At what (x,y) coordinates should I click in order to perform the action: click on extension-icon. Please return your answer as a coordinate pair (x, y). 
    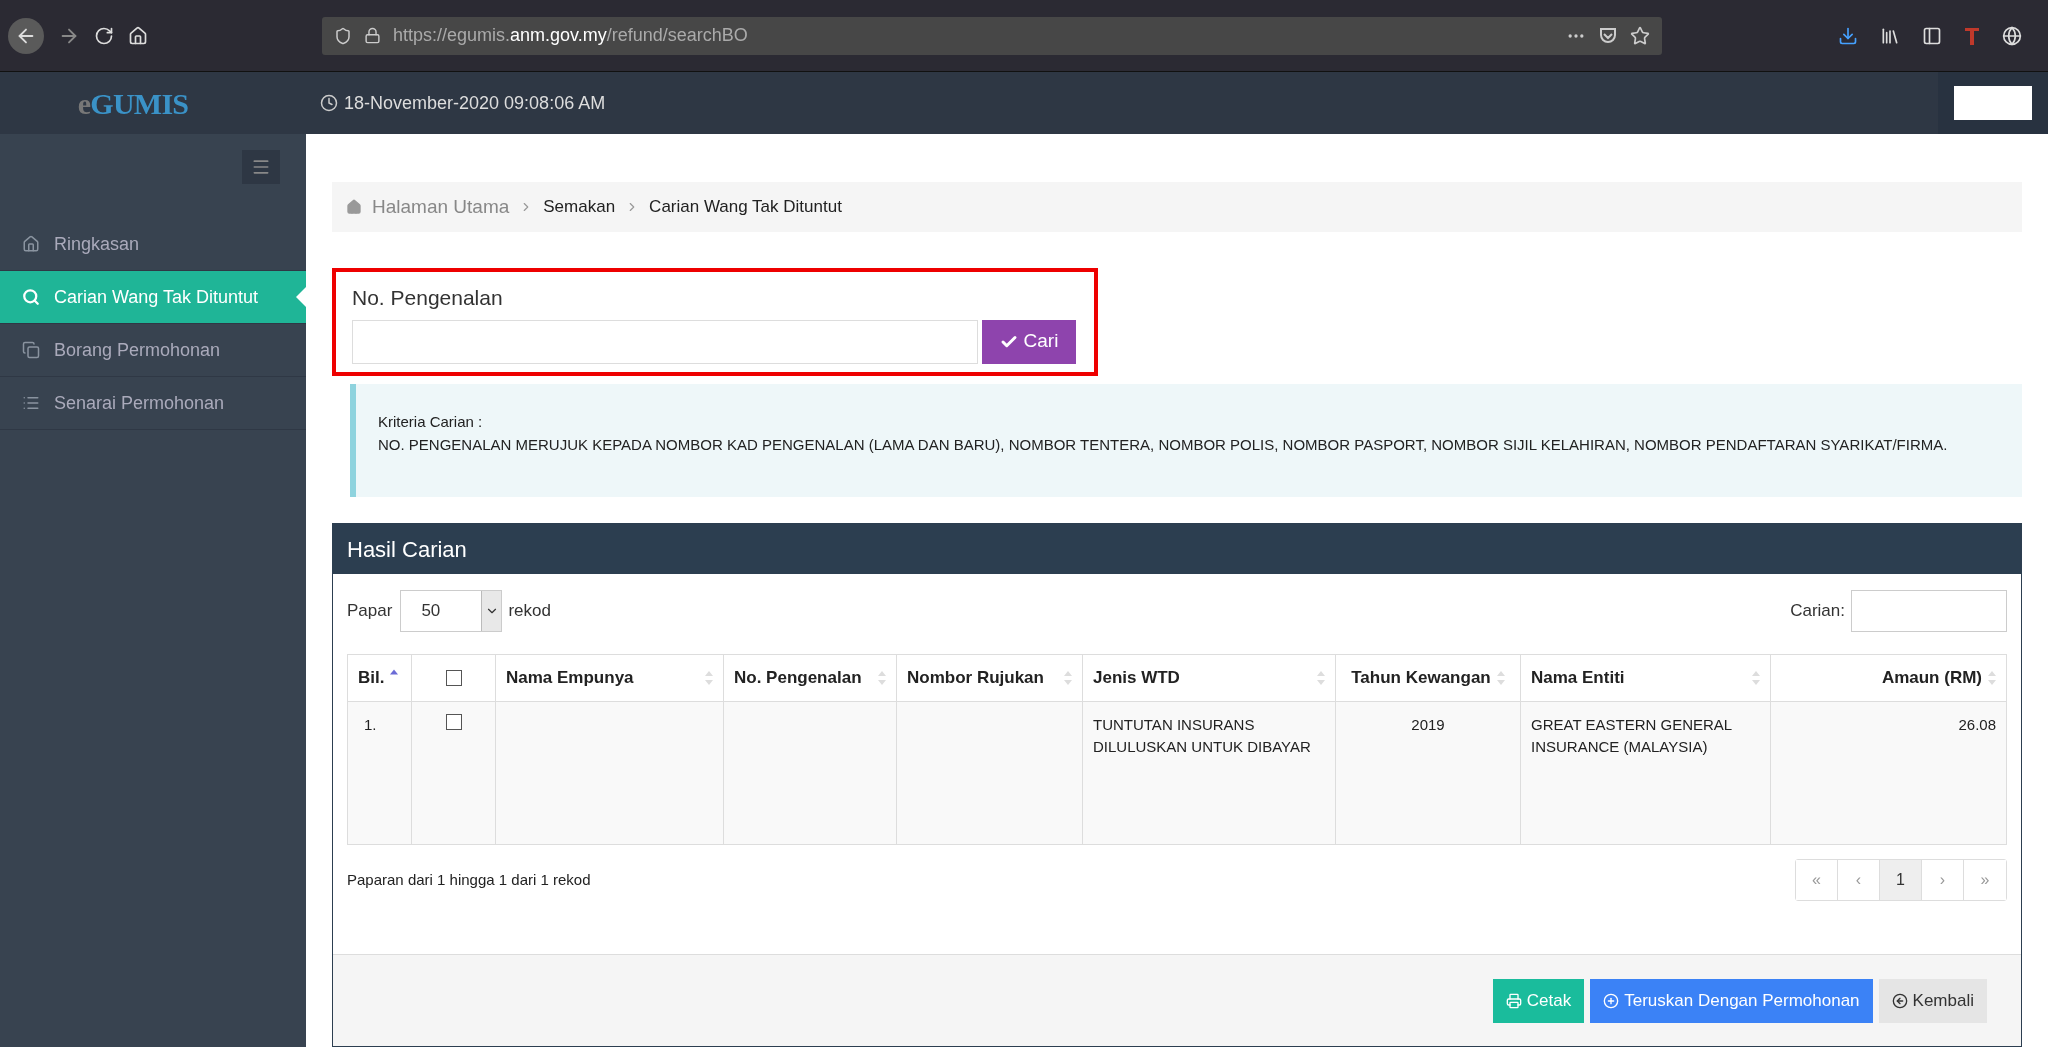
    Looking at the image, I should click on (1972, 35).